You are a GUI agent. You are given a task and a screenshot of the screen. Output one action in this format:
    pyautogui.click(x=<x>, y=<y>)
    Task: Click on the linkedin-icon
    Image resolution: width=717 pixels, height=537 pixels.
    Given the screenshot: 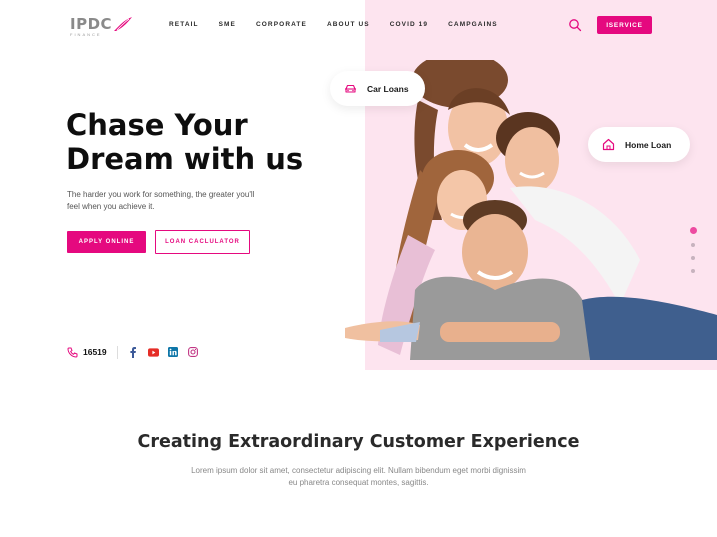 What is the action you would take?
    pyautogui.click(x=173, y=352)
    